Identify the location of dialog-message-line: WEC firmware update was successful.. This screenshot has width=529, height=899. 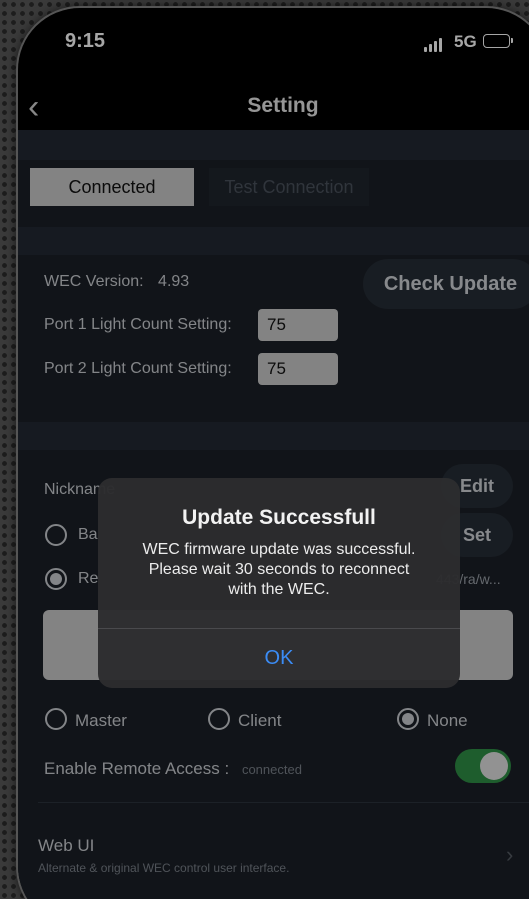
(279, 549).